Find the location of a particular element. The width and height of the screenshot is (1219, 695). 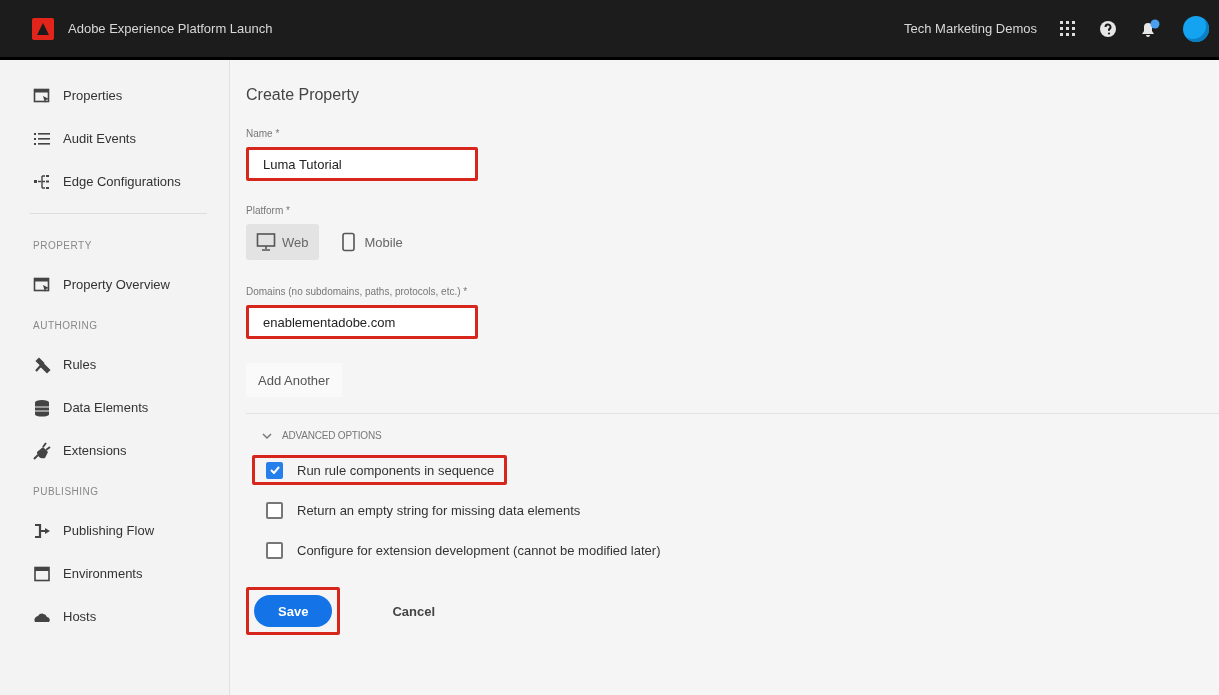

field-label: Name * is located at coordinates (263, 133).